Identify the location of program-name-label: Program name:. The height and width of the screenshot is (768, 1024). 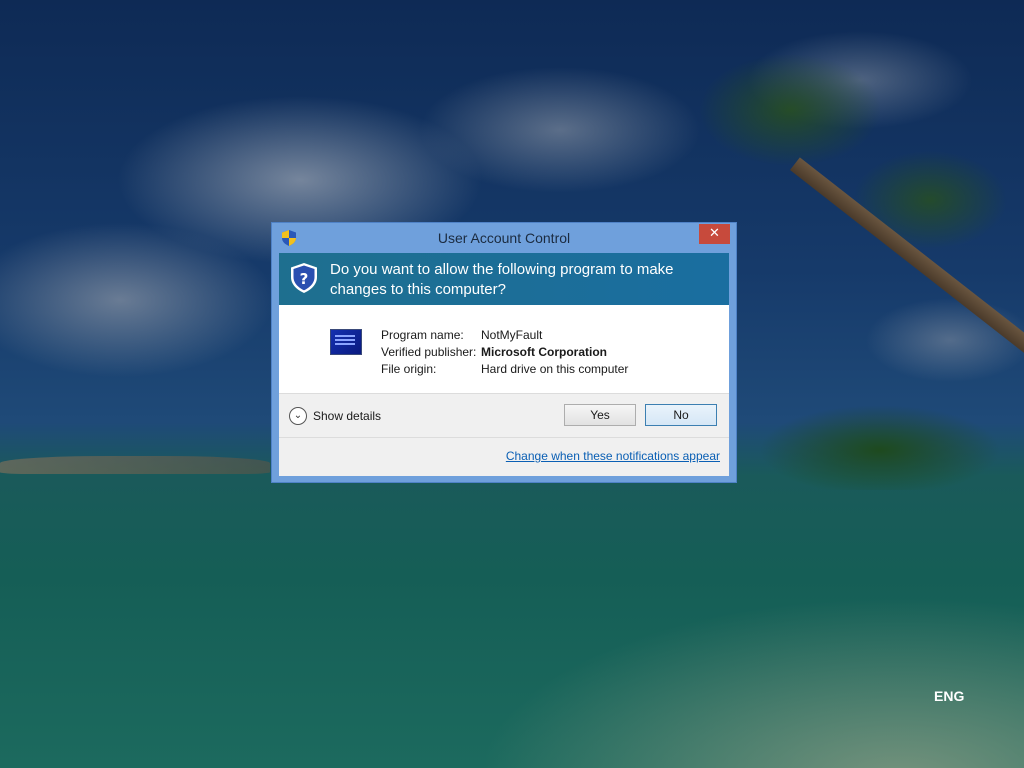
(422, 335).